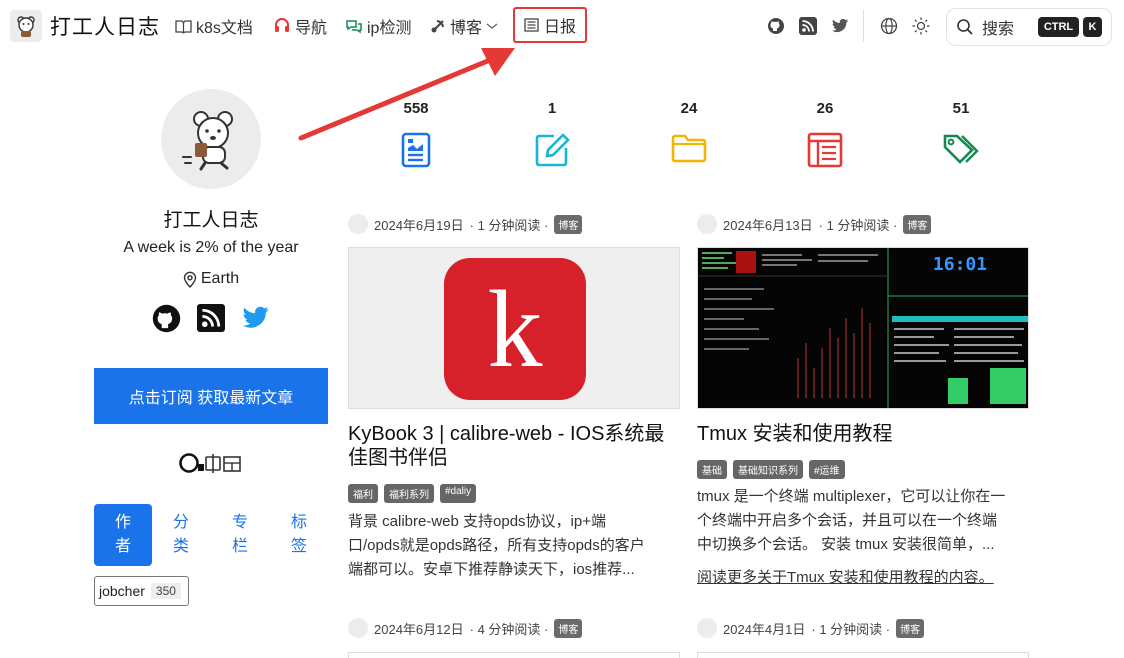  I want to click on stat-categories: 24, so click(689, 132).